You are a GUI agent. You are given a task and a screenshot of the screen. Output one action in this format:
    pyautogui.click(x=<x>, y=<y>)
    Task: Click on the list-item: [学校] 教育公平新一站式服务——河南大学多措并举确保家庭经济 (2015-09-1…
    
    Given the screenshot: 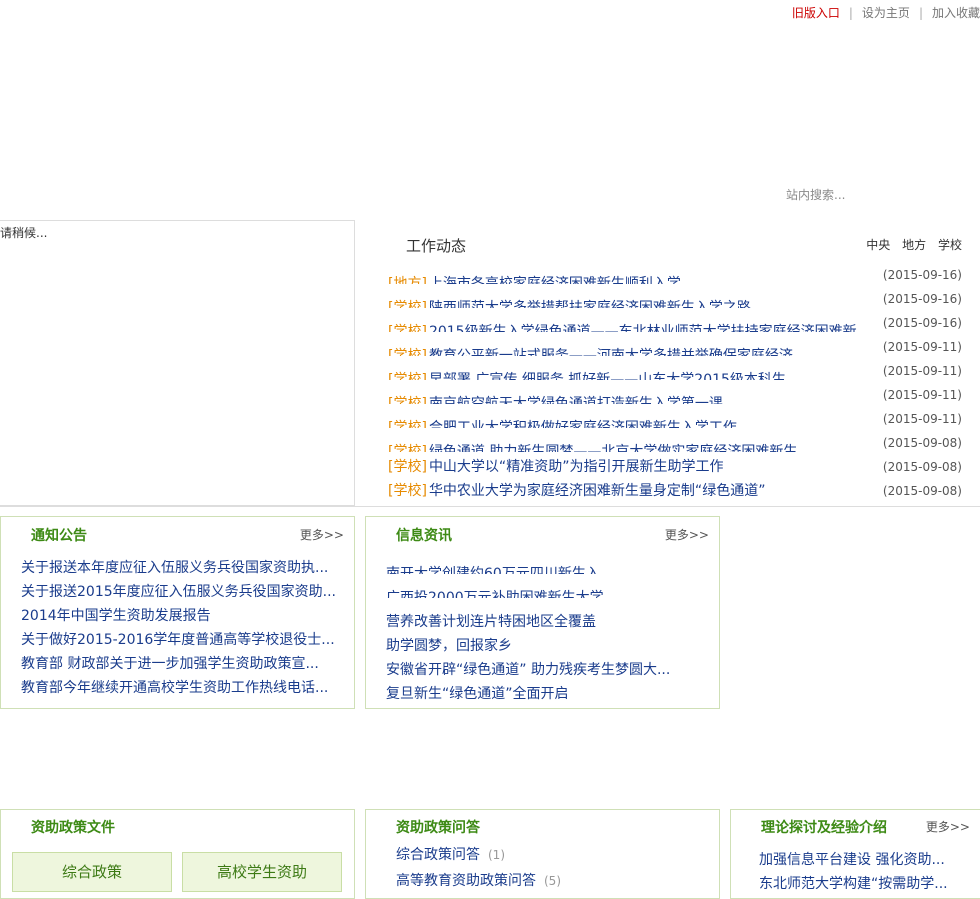 What is the action you would take?
    pyautogui.click(x=678, y=347)
    